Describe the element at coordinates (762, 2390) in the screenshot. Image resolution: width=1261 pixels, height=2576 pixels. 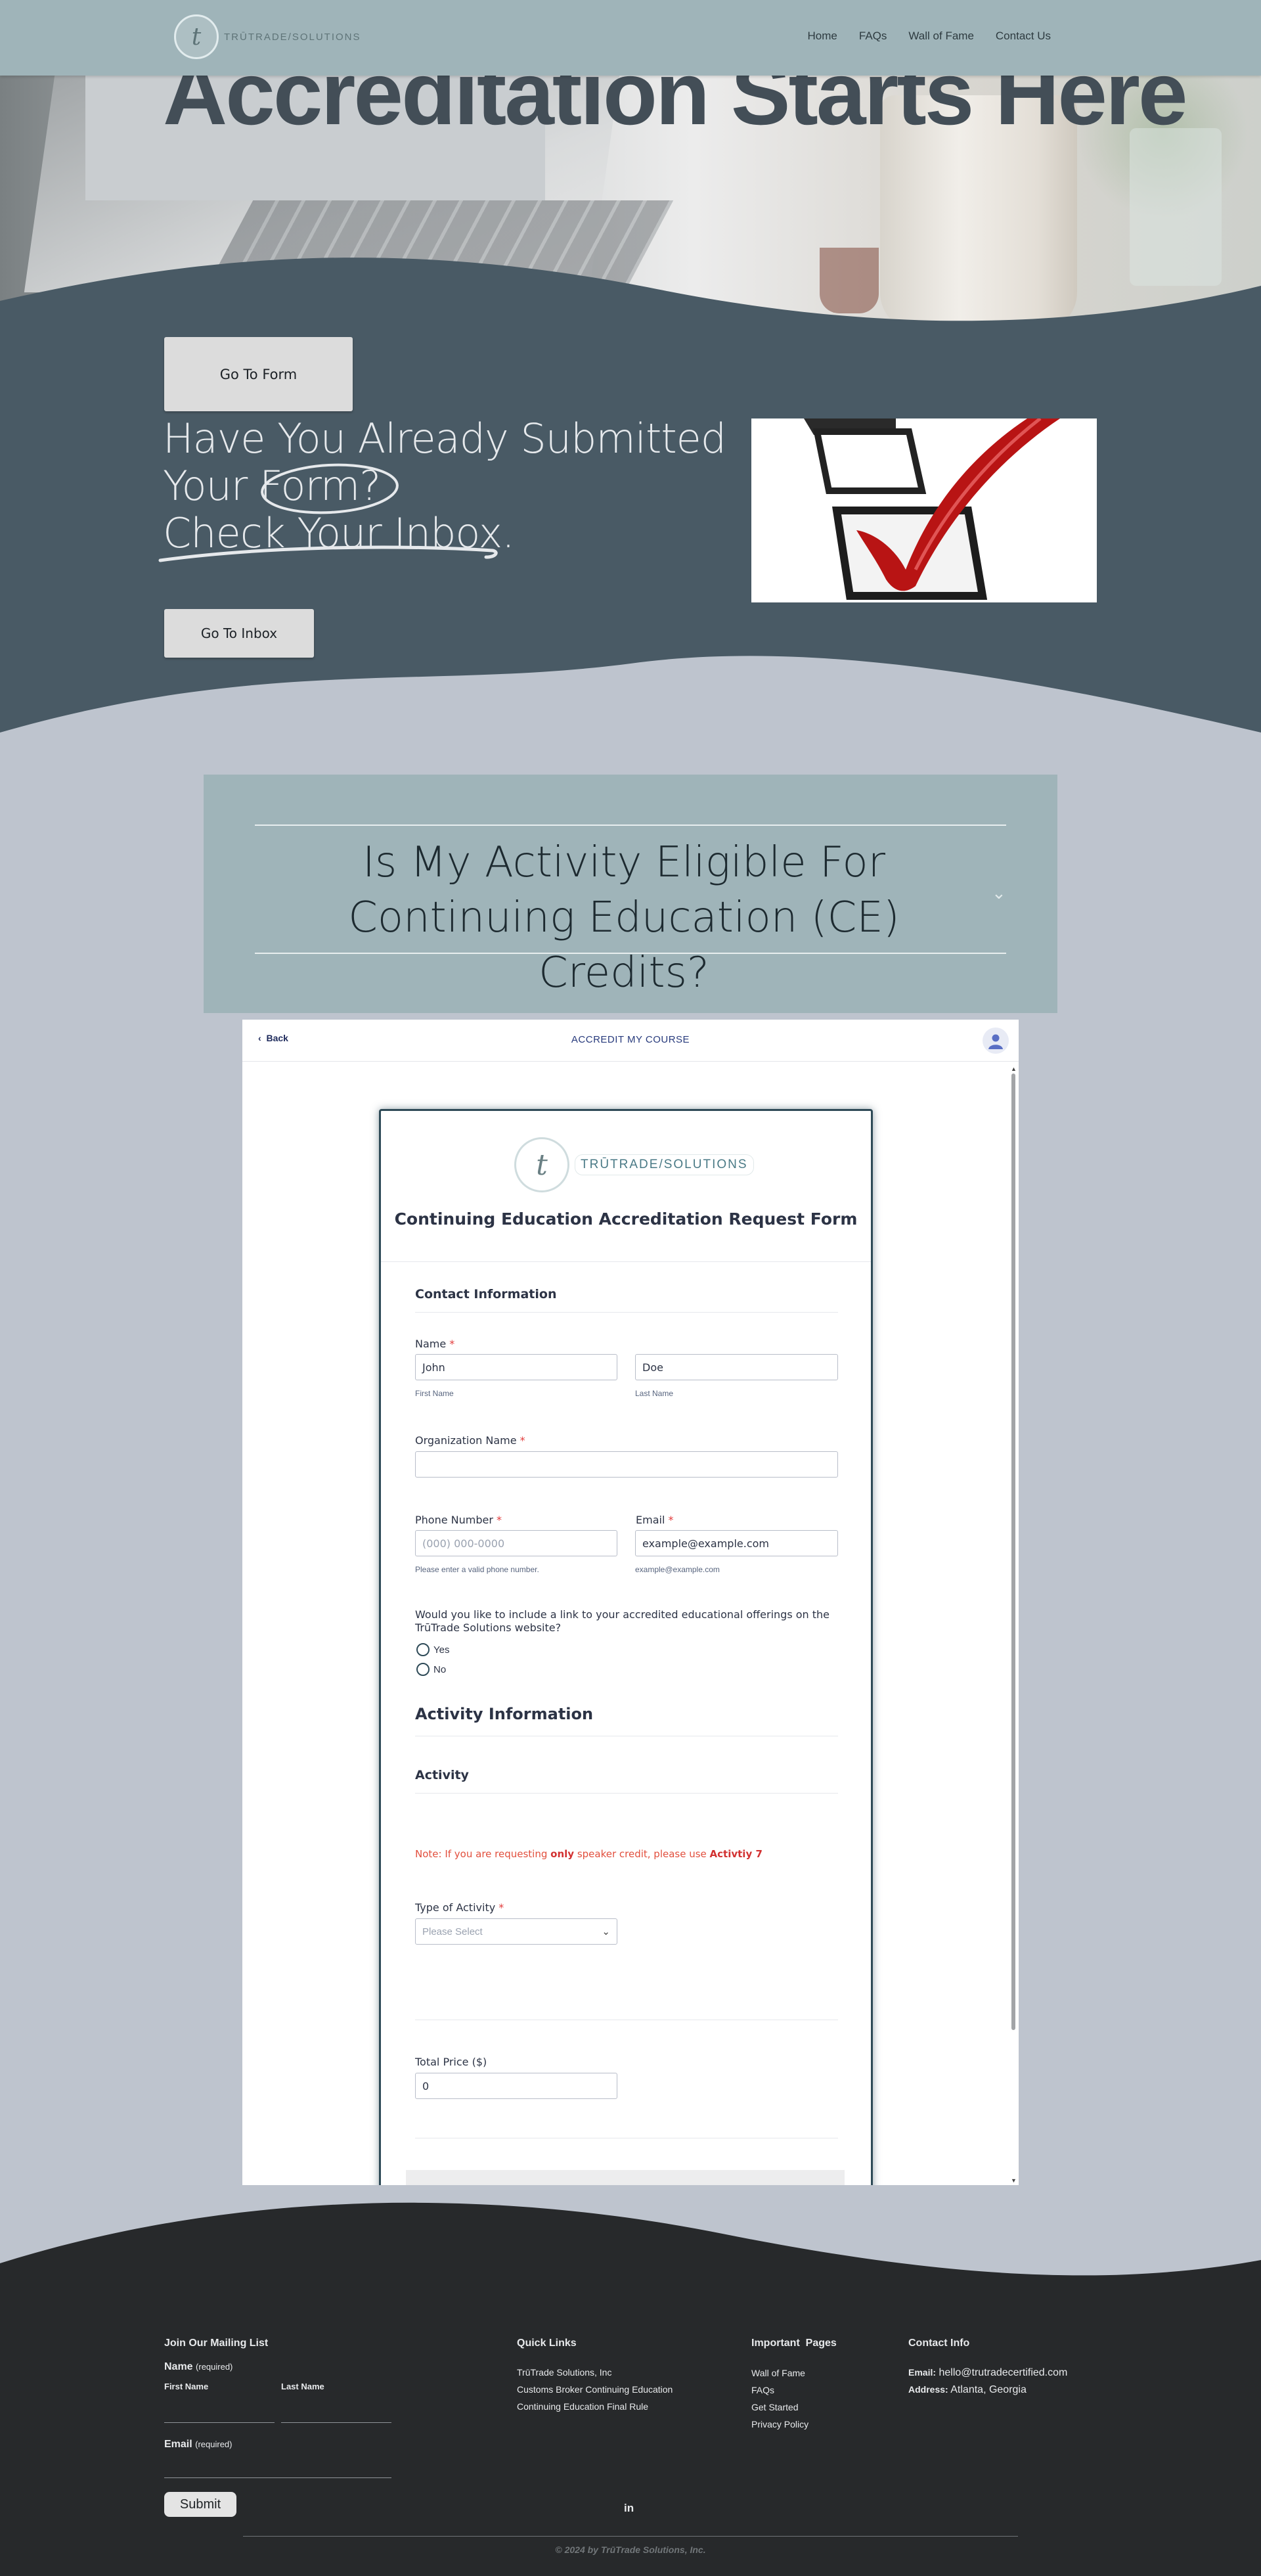
I see `page-link-faqs: FAQs` at that location.